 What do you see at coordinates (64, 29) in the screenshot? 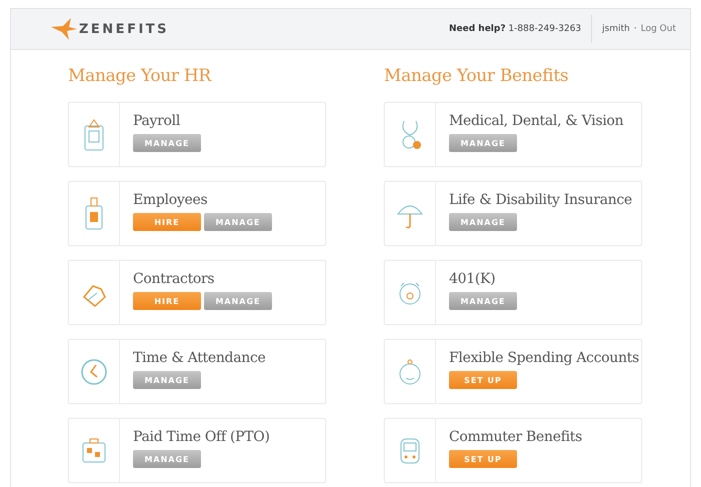
I see `bird-logo-icon` at bounding box center [64, 29].